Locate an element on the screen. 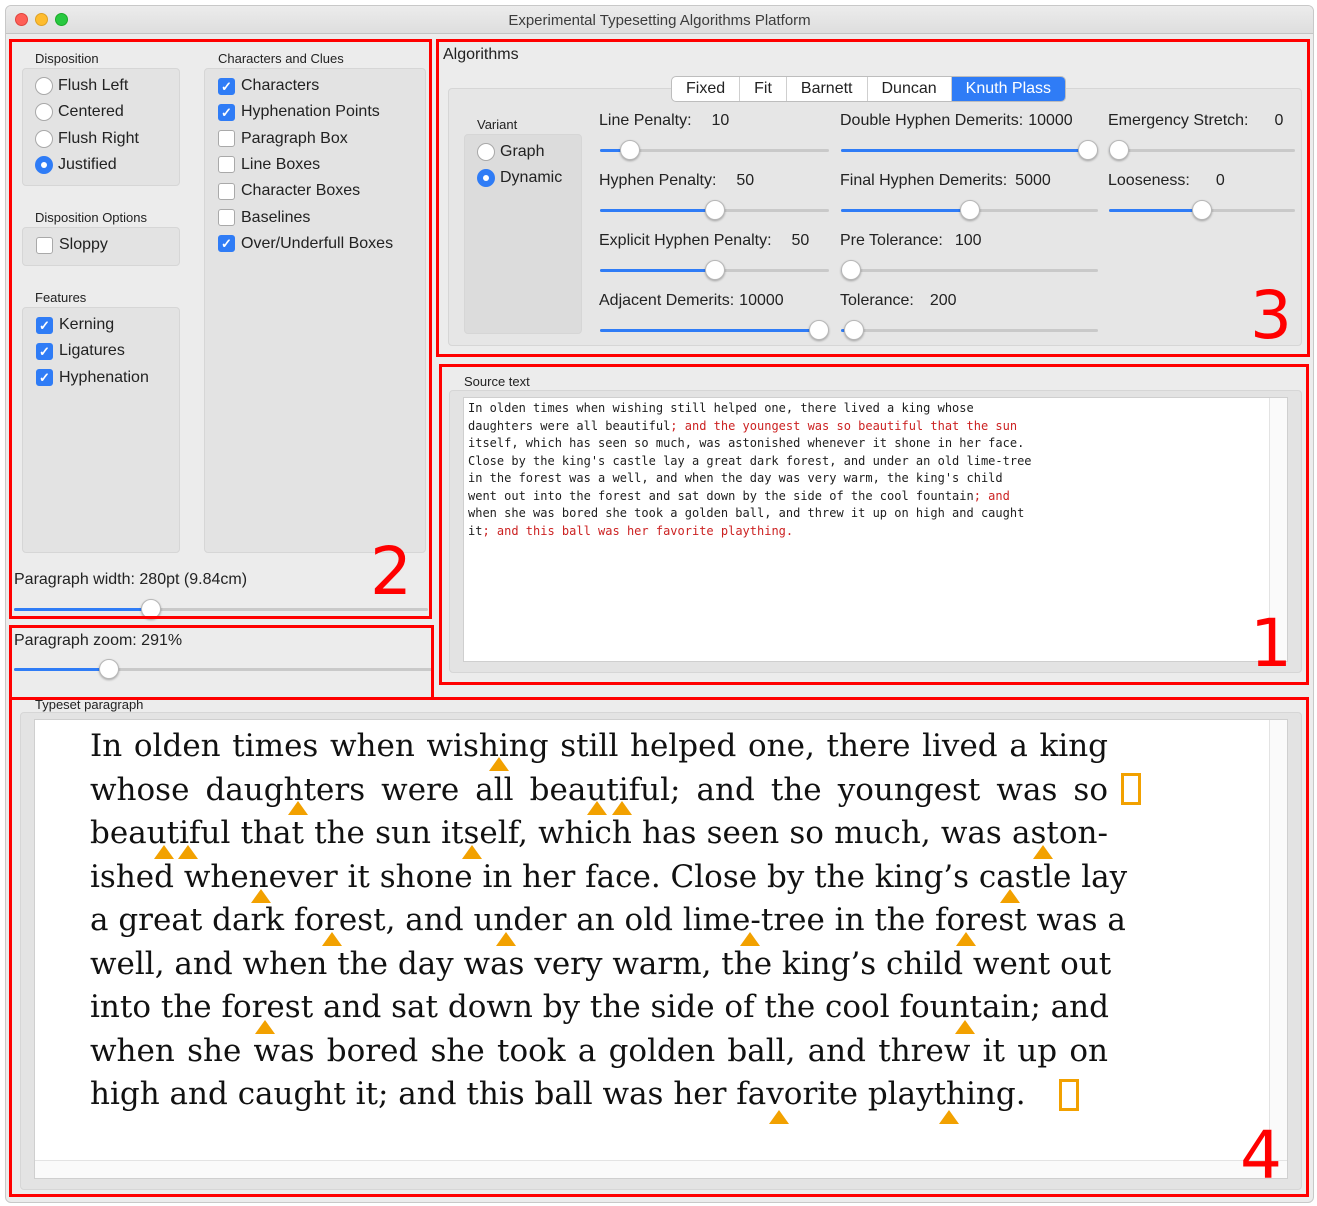 The width and height of the screenshot is (1317, 1206). disposition-centered-radio: Centered is located at coordinates (79, 112).